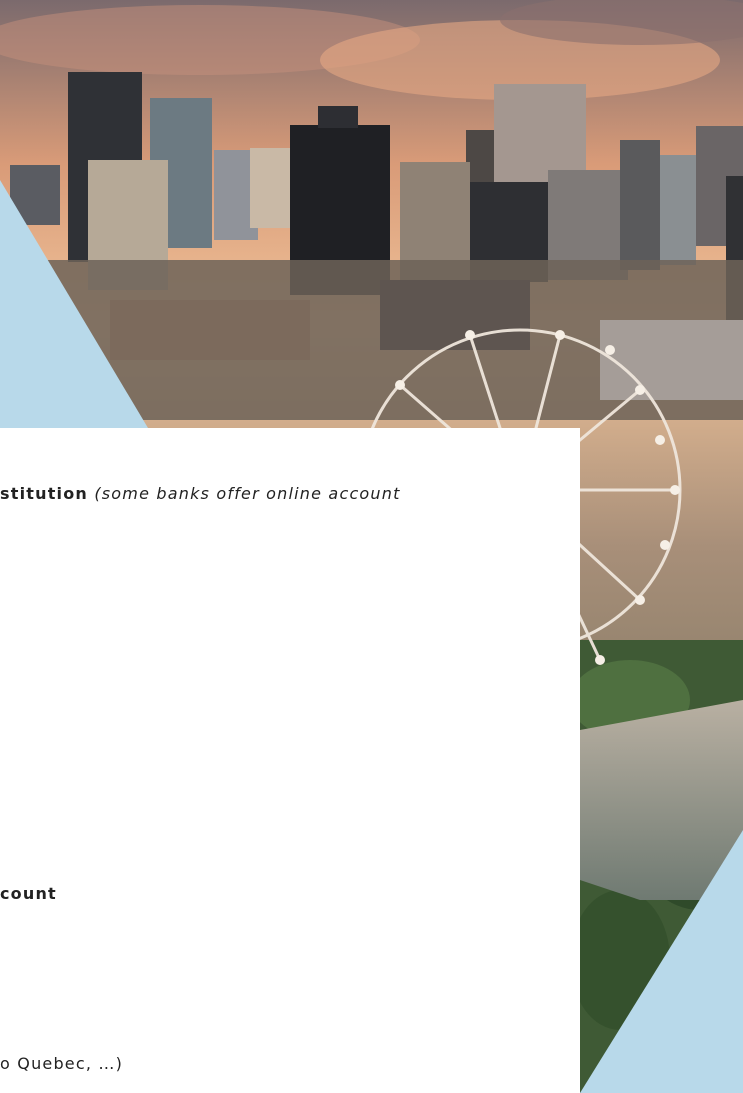 This screenshot has width=743, height=1093. Describe the element at coordinates (44, 493) in the screenshot. I see `bank-institution-text: stitution` at that location.